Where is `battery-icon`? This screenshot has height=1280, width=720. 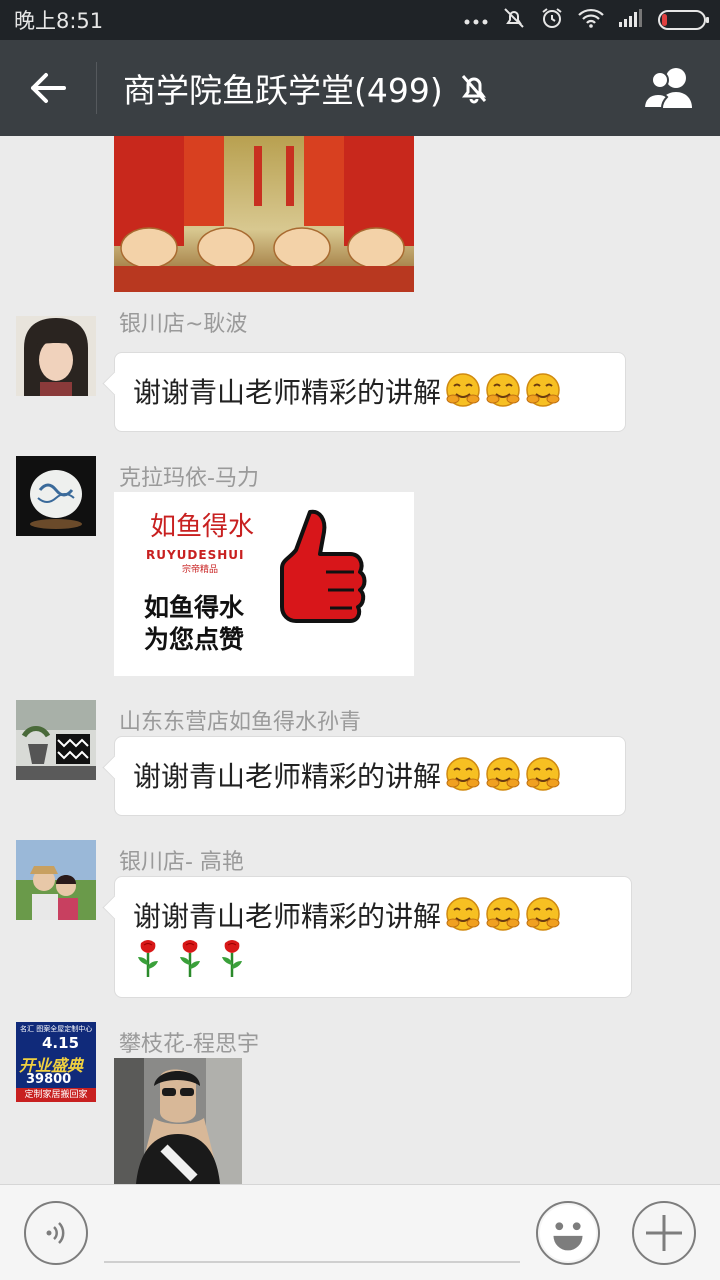
battery-icon is located at coordinates (683, 20).